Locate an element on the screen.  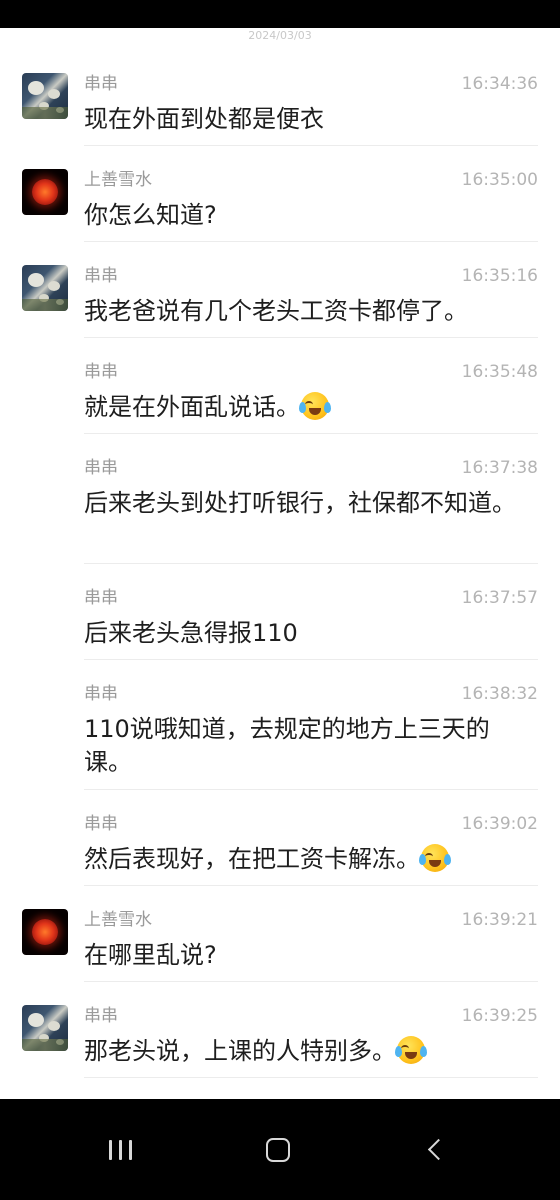
message-time: 16:35:16 is located at coordinates (499, 276).